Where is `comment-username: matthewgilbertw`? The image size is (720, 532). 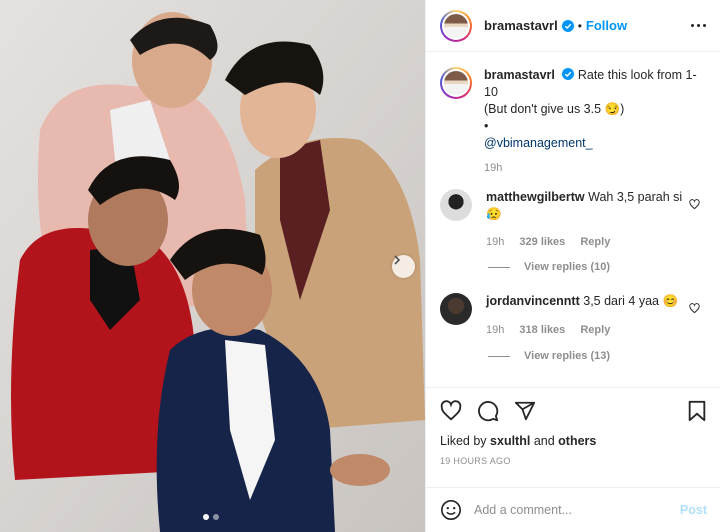 comment-username: matthewgilbertw is located at coordinates (535, 197).